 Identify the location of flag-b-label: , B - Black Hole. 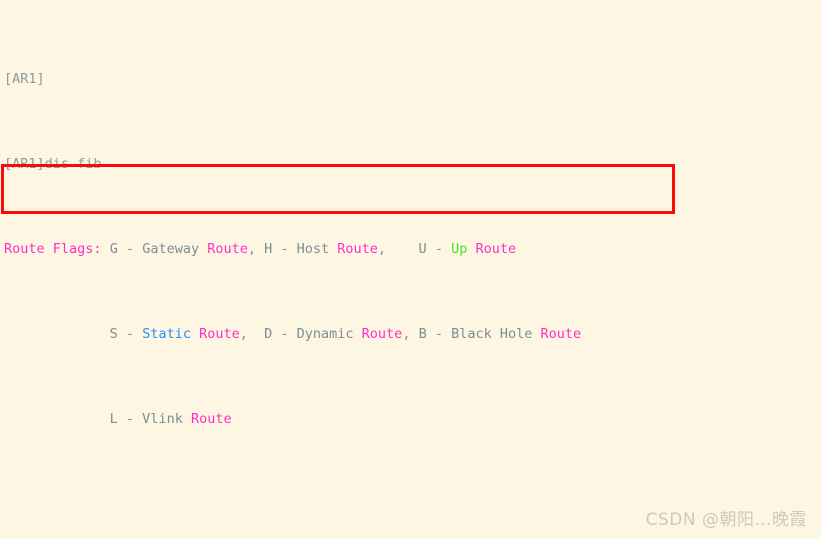
(471, 334).